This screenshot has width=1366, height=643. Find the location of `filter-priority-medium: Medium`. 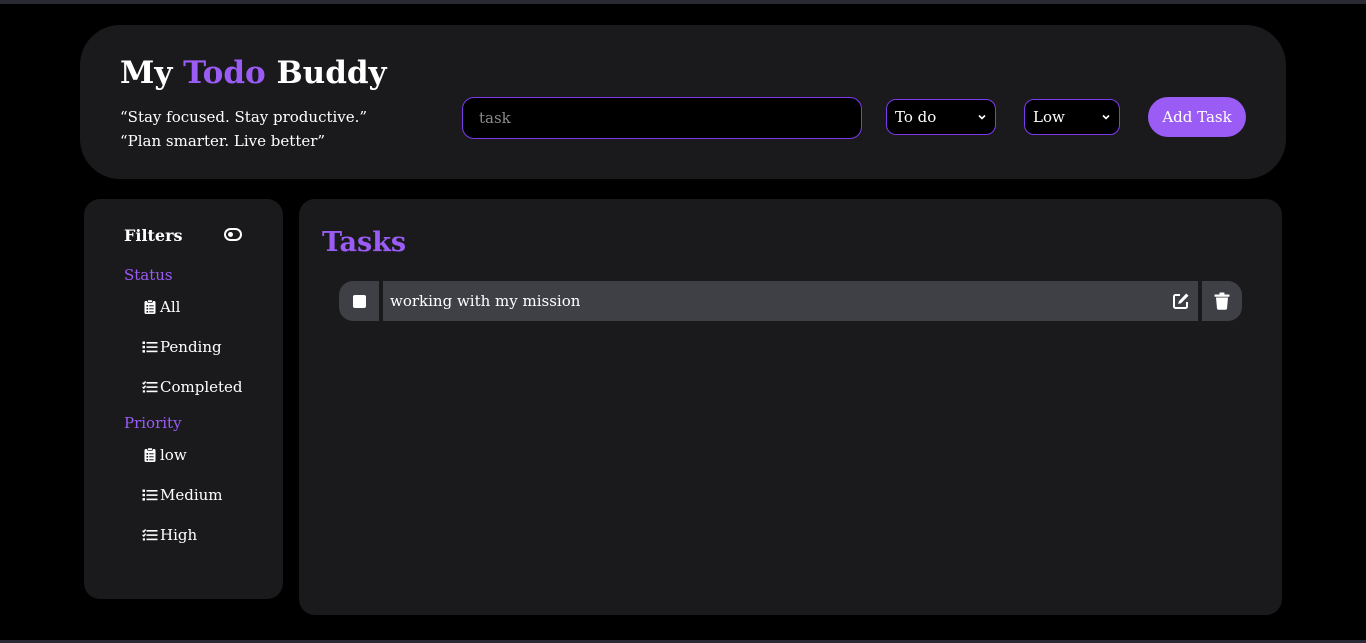

filter-priority-medium: Medium is located at coordinates (182, 495).